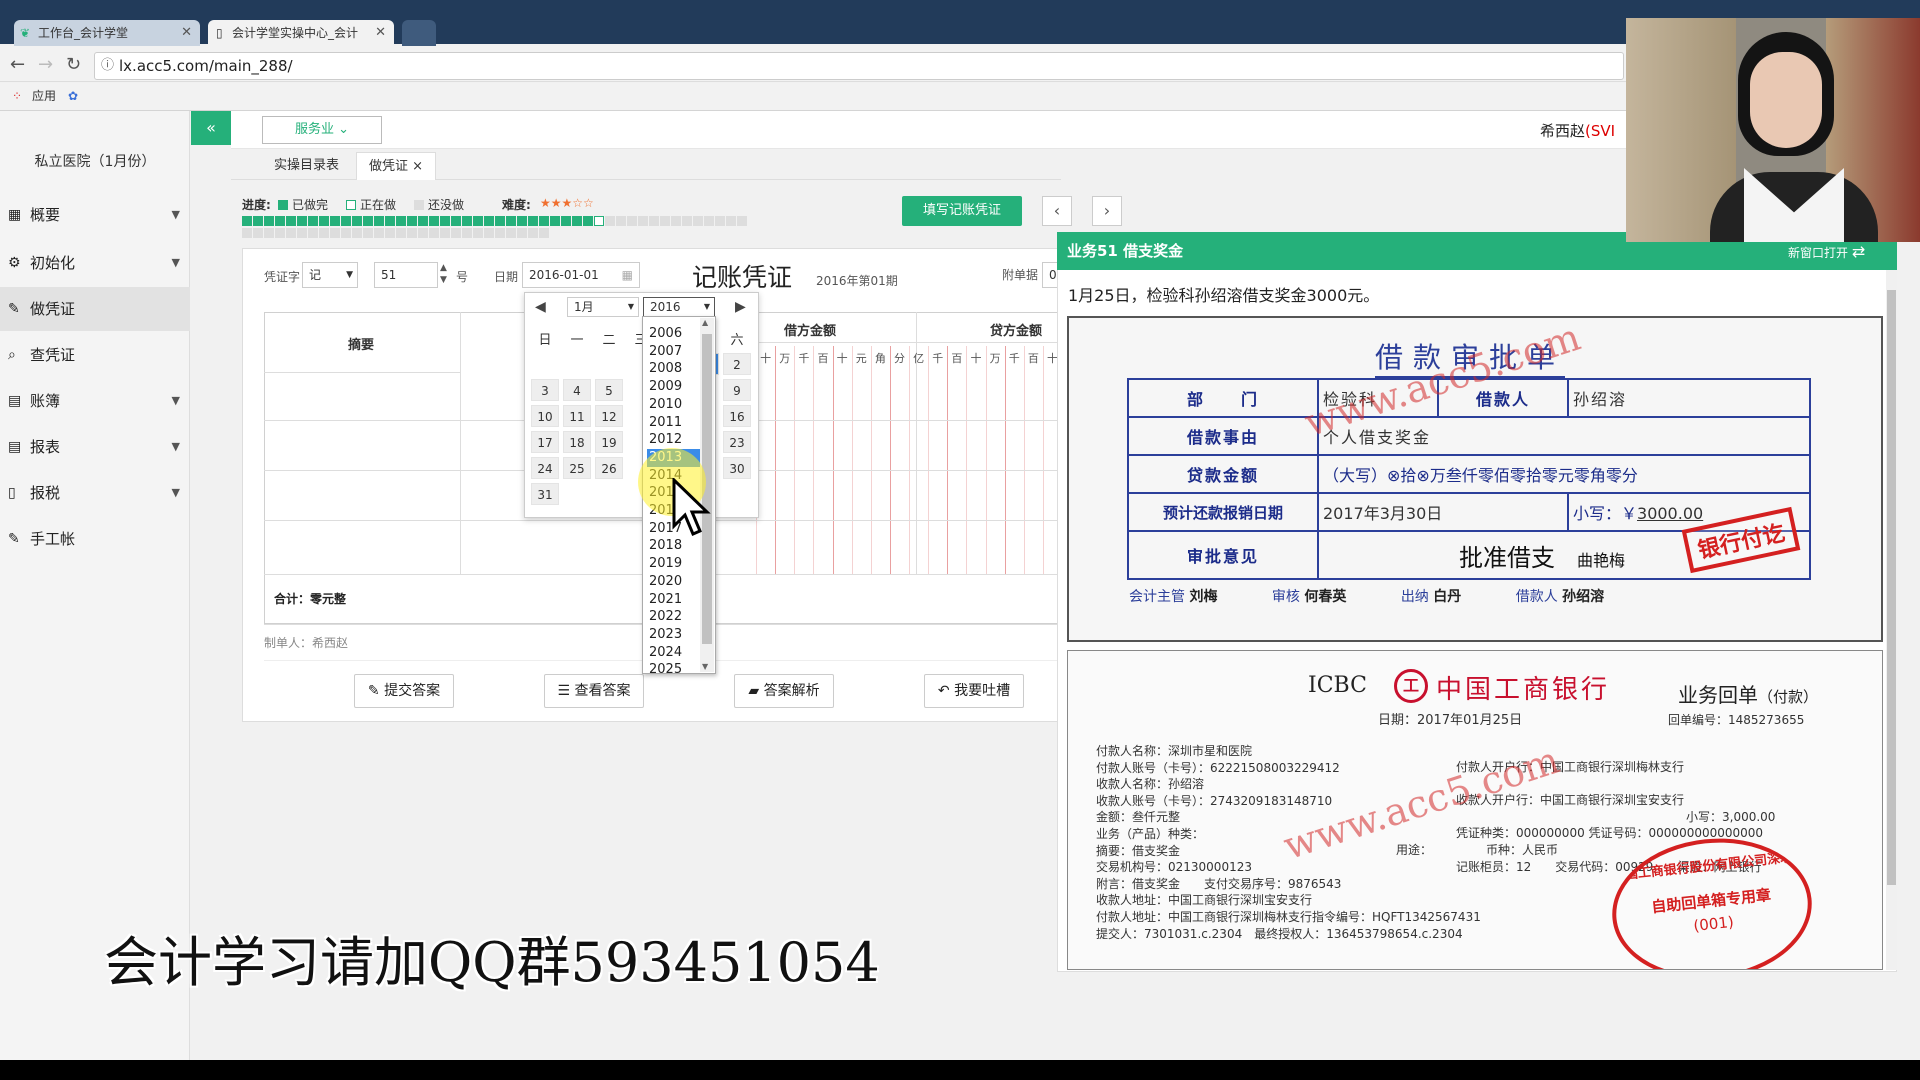  What do you see at coordinates (17, 96) in the screenshot?
I see `apps-grid-icon: ⁘` at bounding box center [17, 96].